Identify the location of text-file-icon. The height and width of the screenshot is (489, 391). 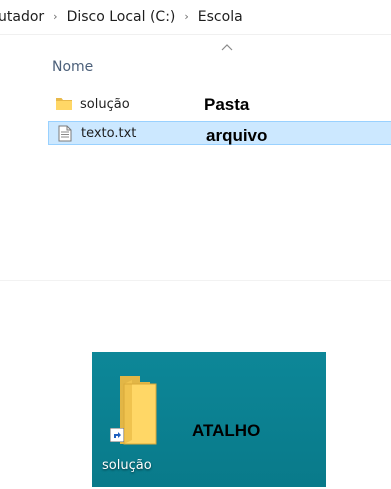
(65, 133).